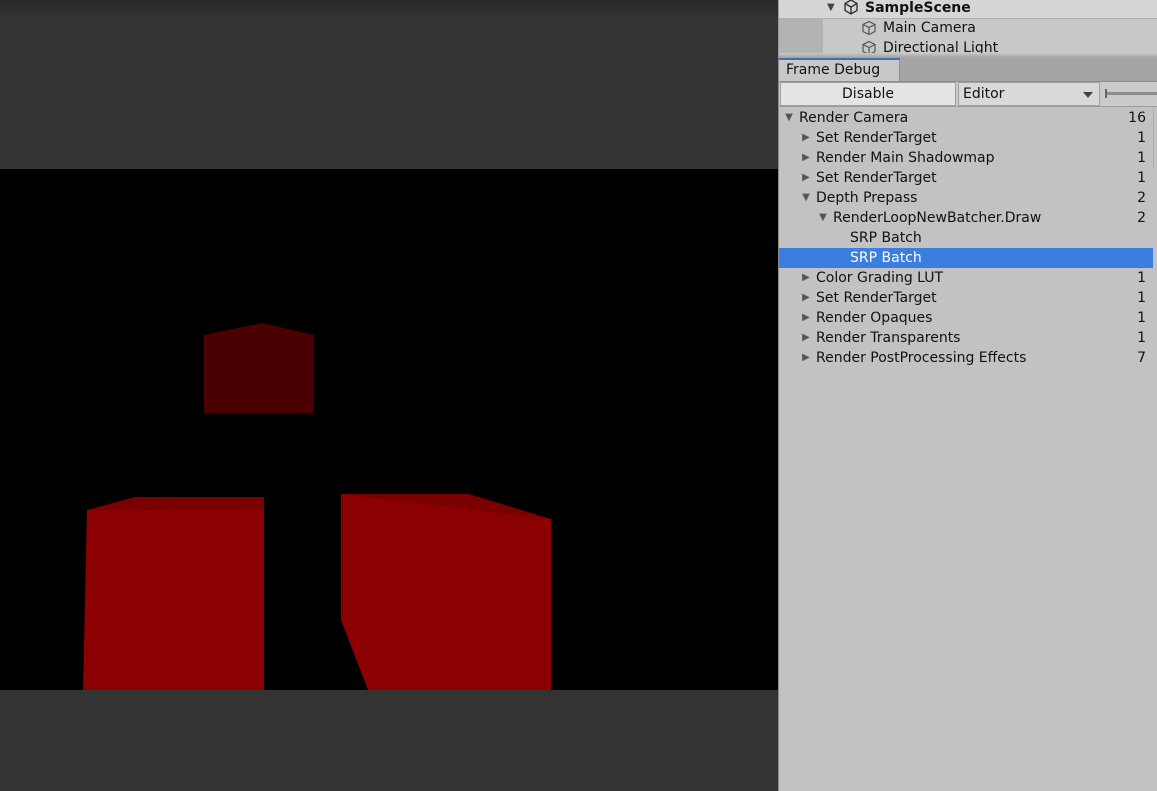 The width and height of the screenshot is (1157, 791). I want to click on tree-row: ▼ Render Camera 16, so click(966, 118).